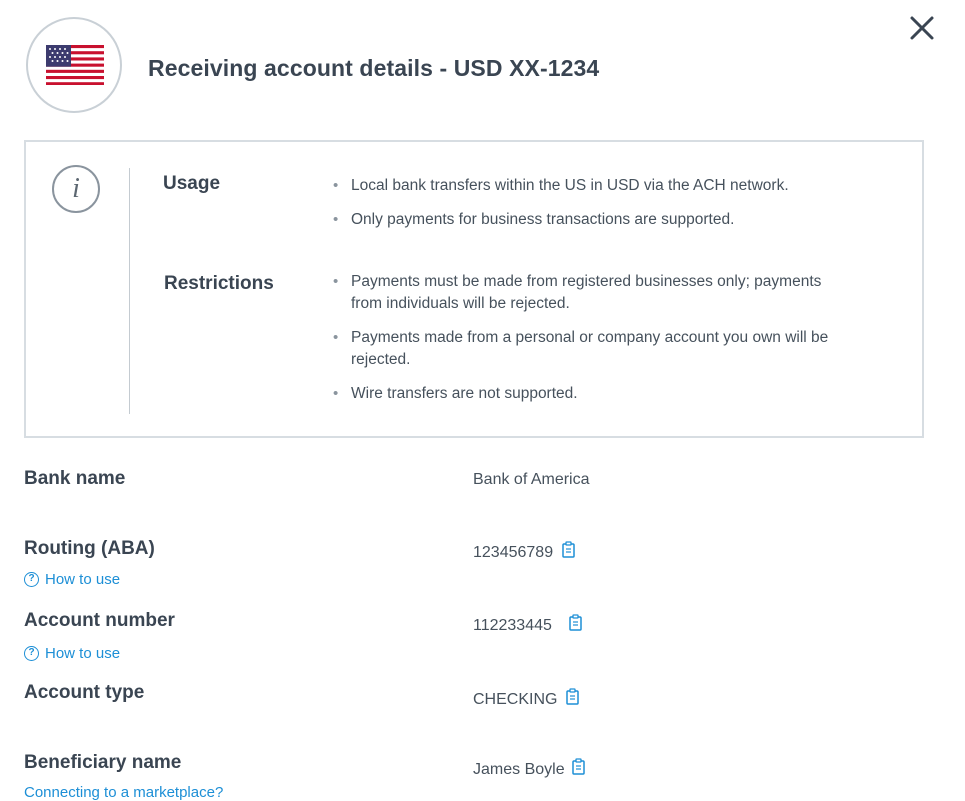  I want to click on account-number-help-text: How to use, so click(83, 653).